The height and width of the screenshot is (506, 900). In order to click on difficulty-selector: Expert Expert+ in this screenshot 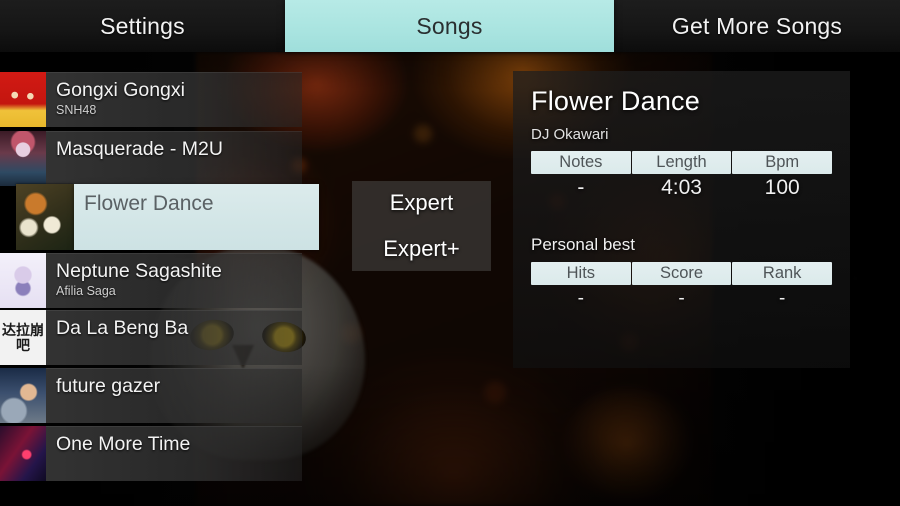, I will do `click(421, 226)`.